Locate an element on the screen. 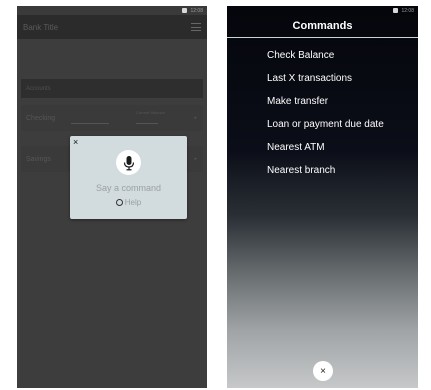 This screenshot has width=431, height=390. microphone-button is located at coordinates (128, 162).